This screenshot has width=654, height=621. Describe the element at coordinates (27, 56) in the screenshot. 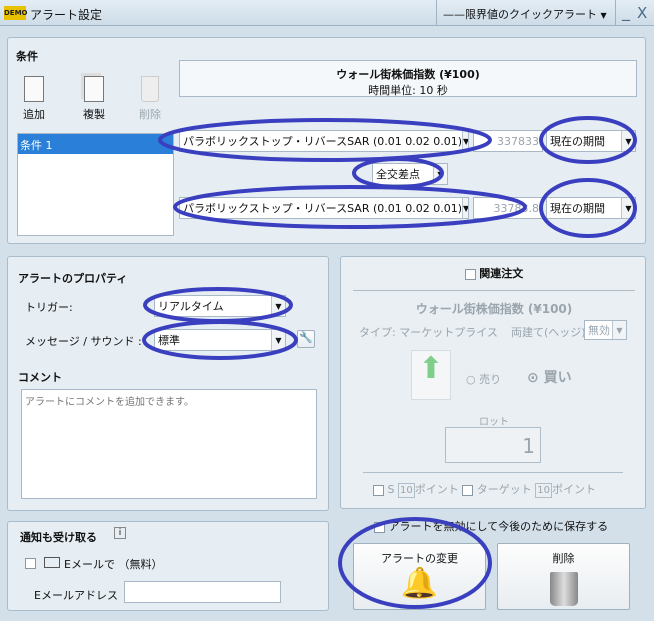

I see `conditions-heading: 条件` at that location.